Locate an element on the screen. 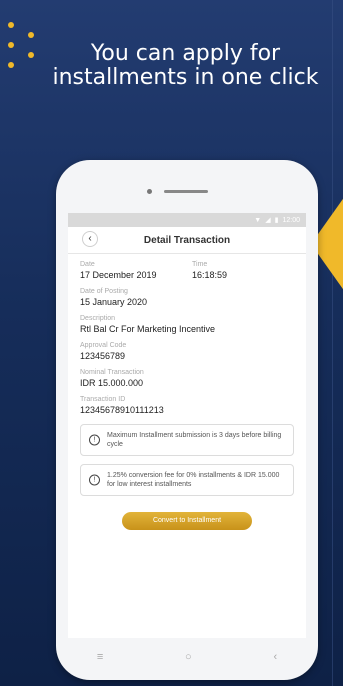  android-nav-bar: ≡ ○ ‹ is located at coordinates (187, 657).